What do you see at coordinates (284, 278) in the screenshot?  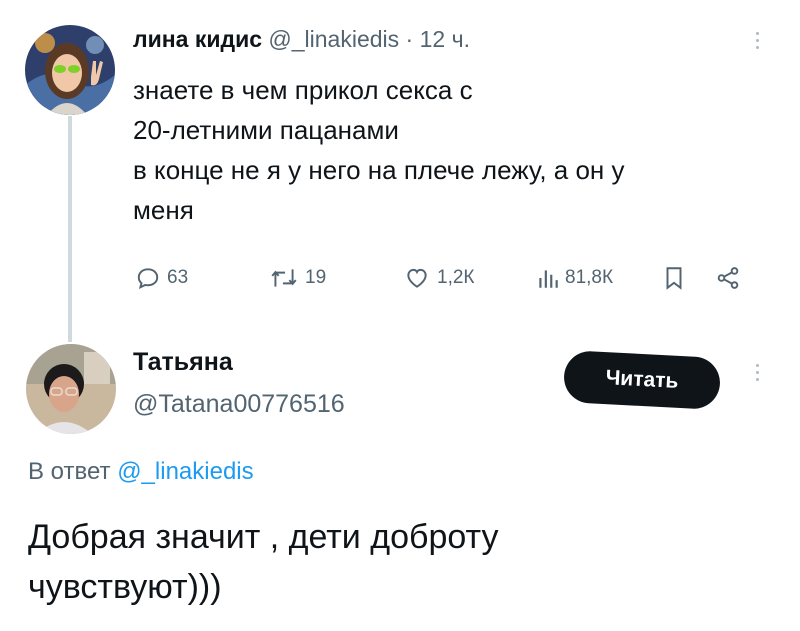 I see `retweet-icon` at bounding box center [284, 278].